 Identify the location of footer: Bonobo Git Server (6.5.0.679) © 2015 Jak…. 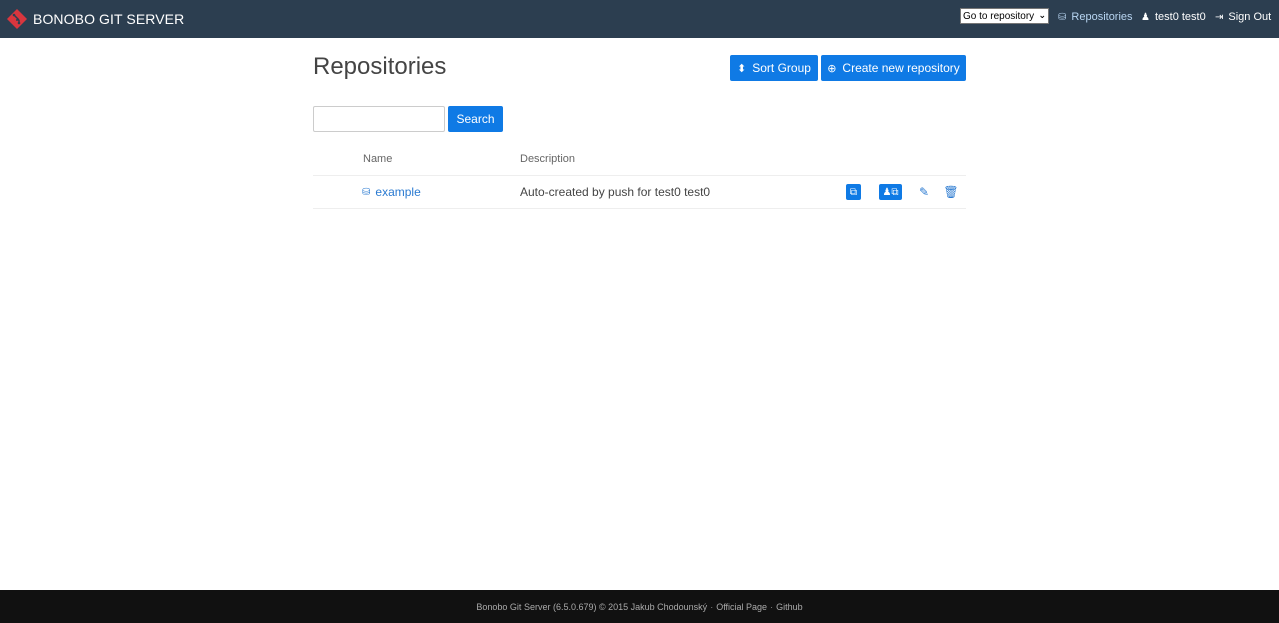
(639, 606).